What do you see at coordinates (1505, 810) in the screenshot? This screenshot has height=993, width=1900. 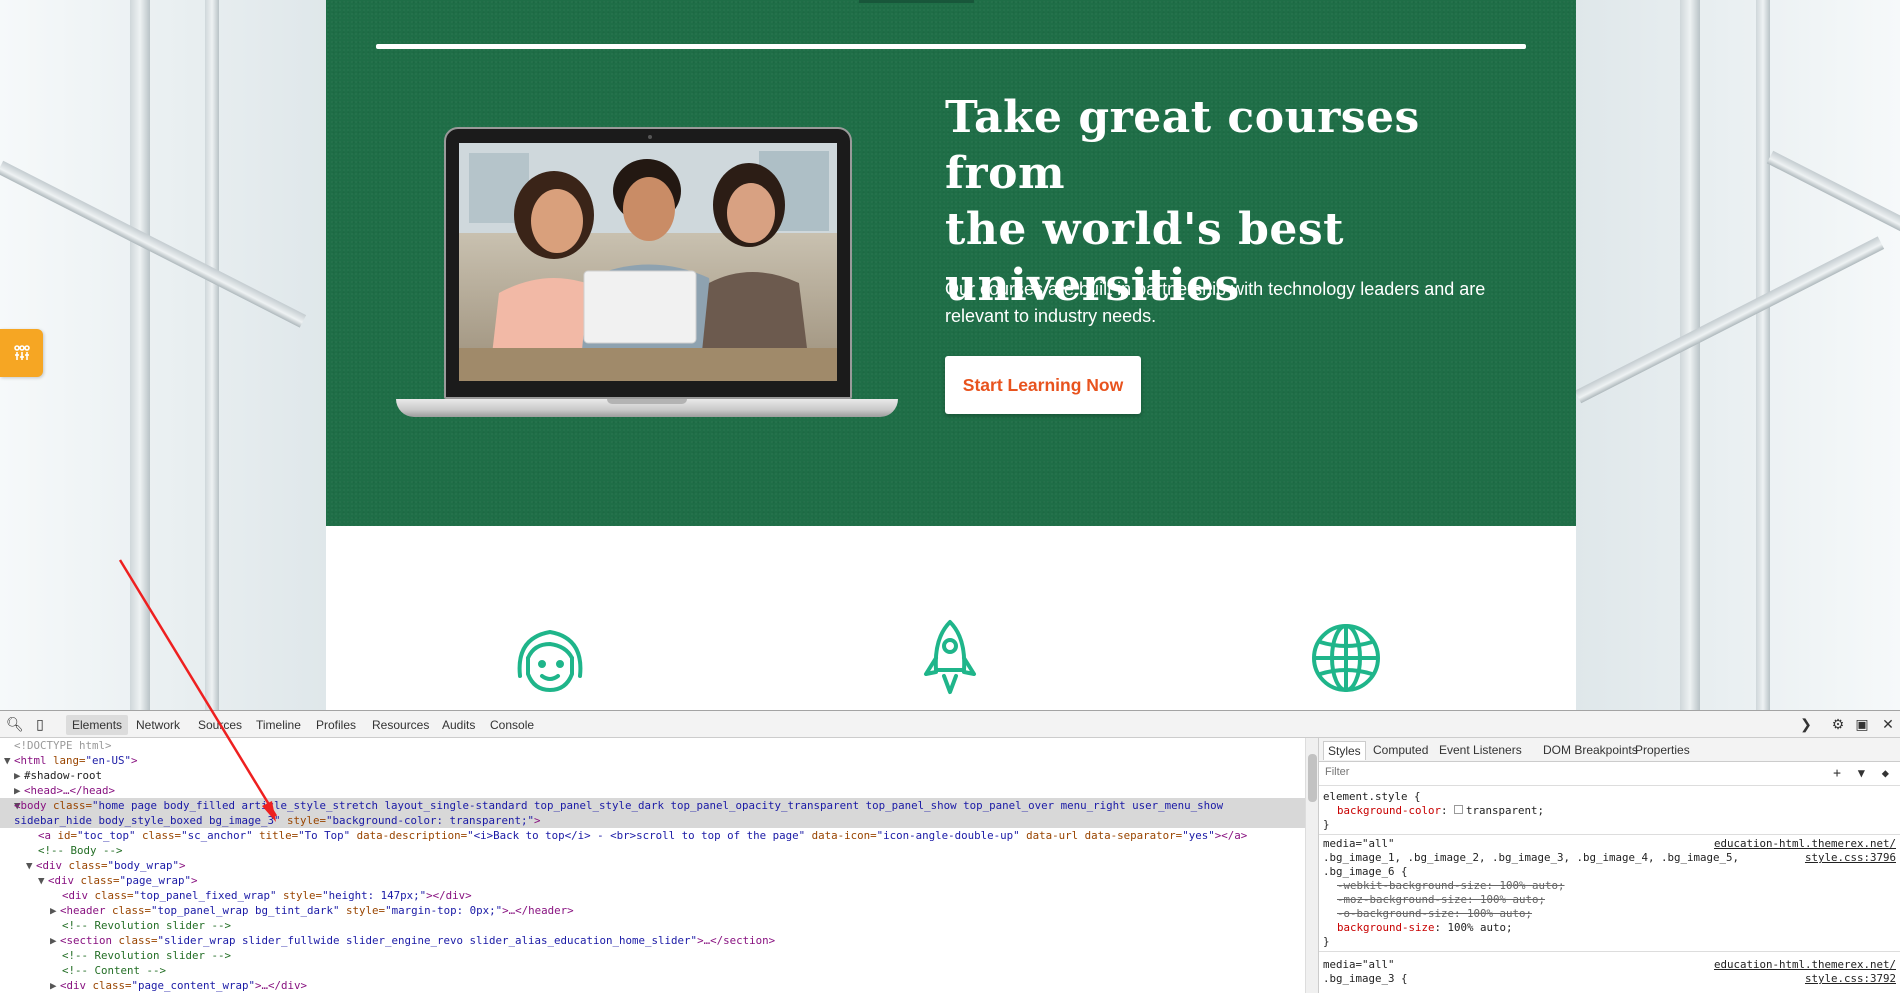 I see `property-value: transparent;` at bounding box center [1505, 810].